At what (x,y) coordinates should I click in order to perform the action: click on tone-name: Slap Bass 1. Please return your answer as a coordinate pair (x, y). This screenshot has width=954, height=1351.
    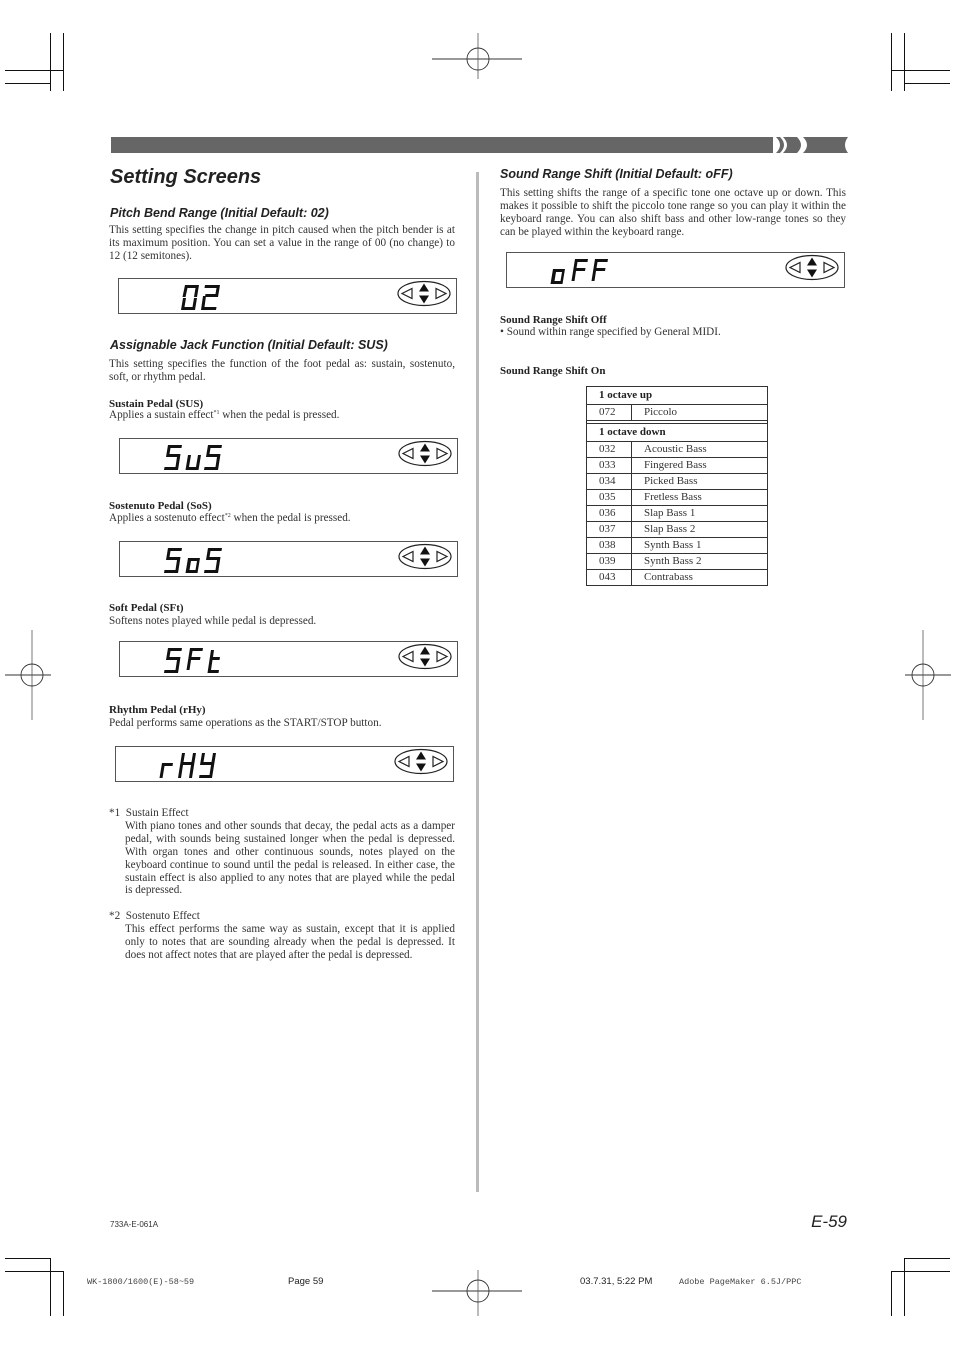
    Looking at the image, I should click on (699, 513).